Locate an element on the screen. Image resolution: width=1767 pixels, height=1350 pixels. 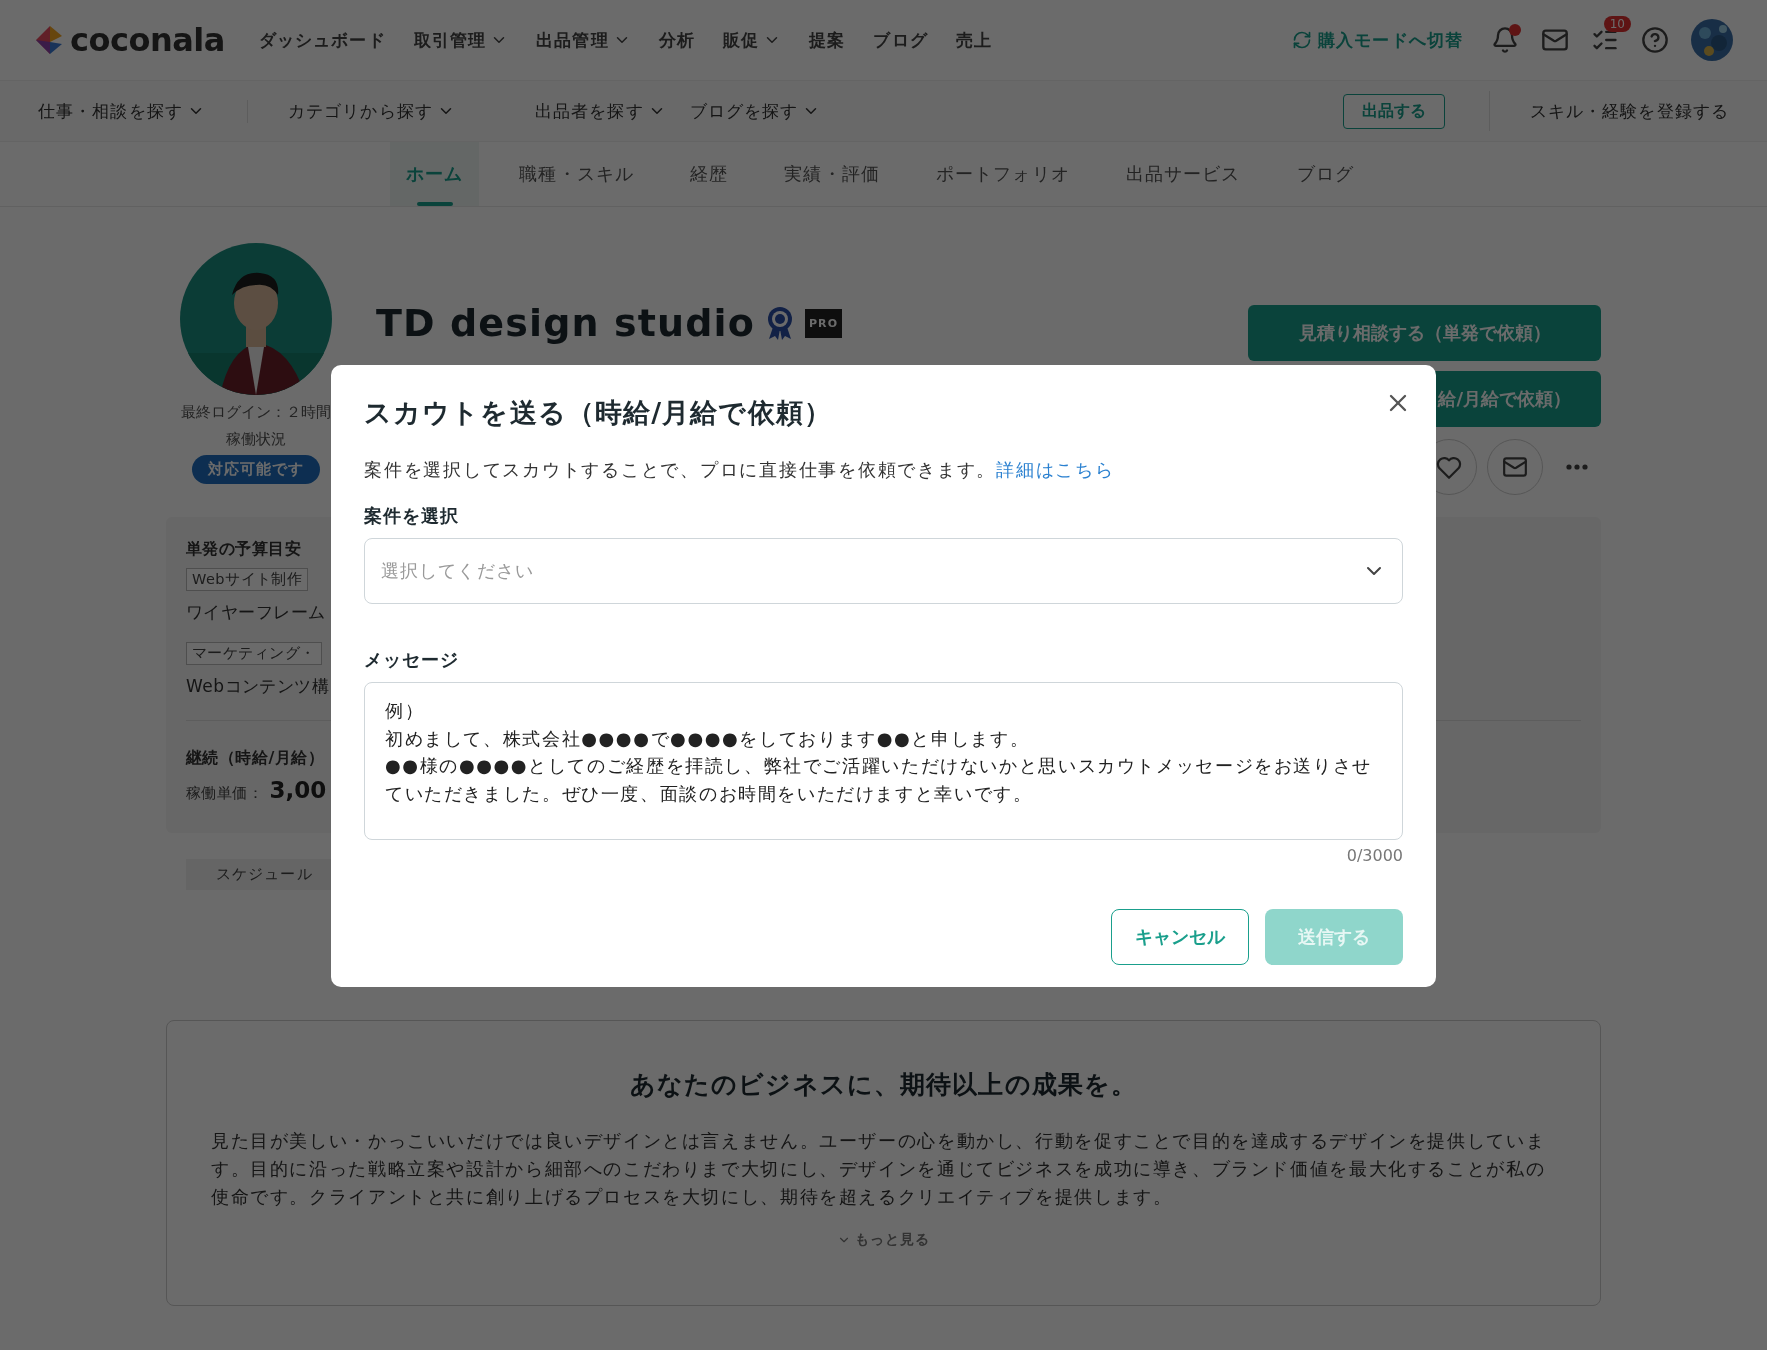
profile-tab: ポートフォリオ is located at coordinates (1002, 174).